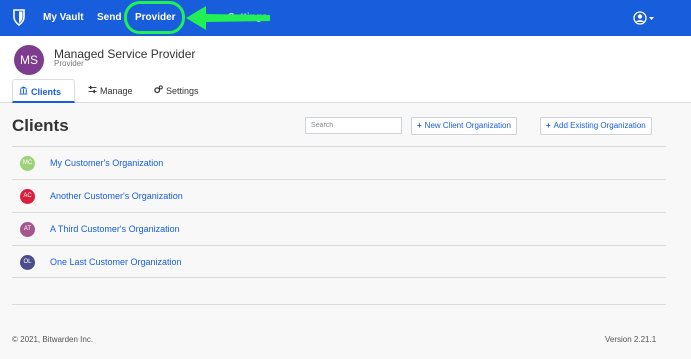 Image resolution: width=691 pixels, height=359 pixels. I want to click on client-avatar: AT, so click(27, 229).